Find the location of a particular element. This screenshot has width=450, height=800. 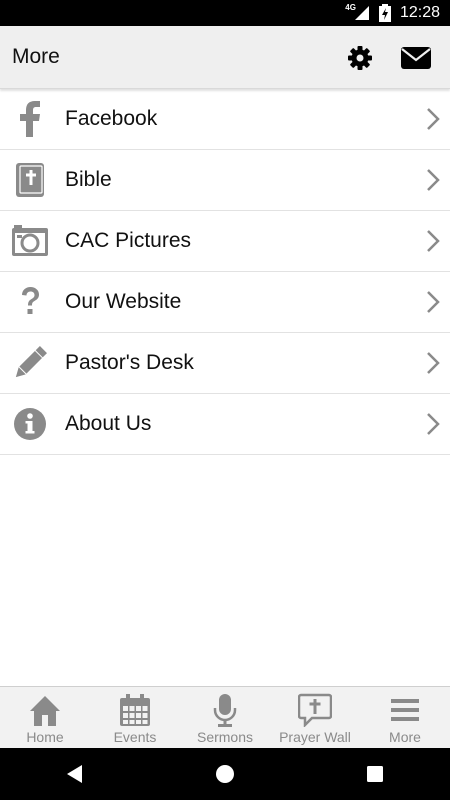

menu-item-label: Our Website is located at coordinates (123, 301).